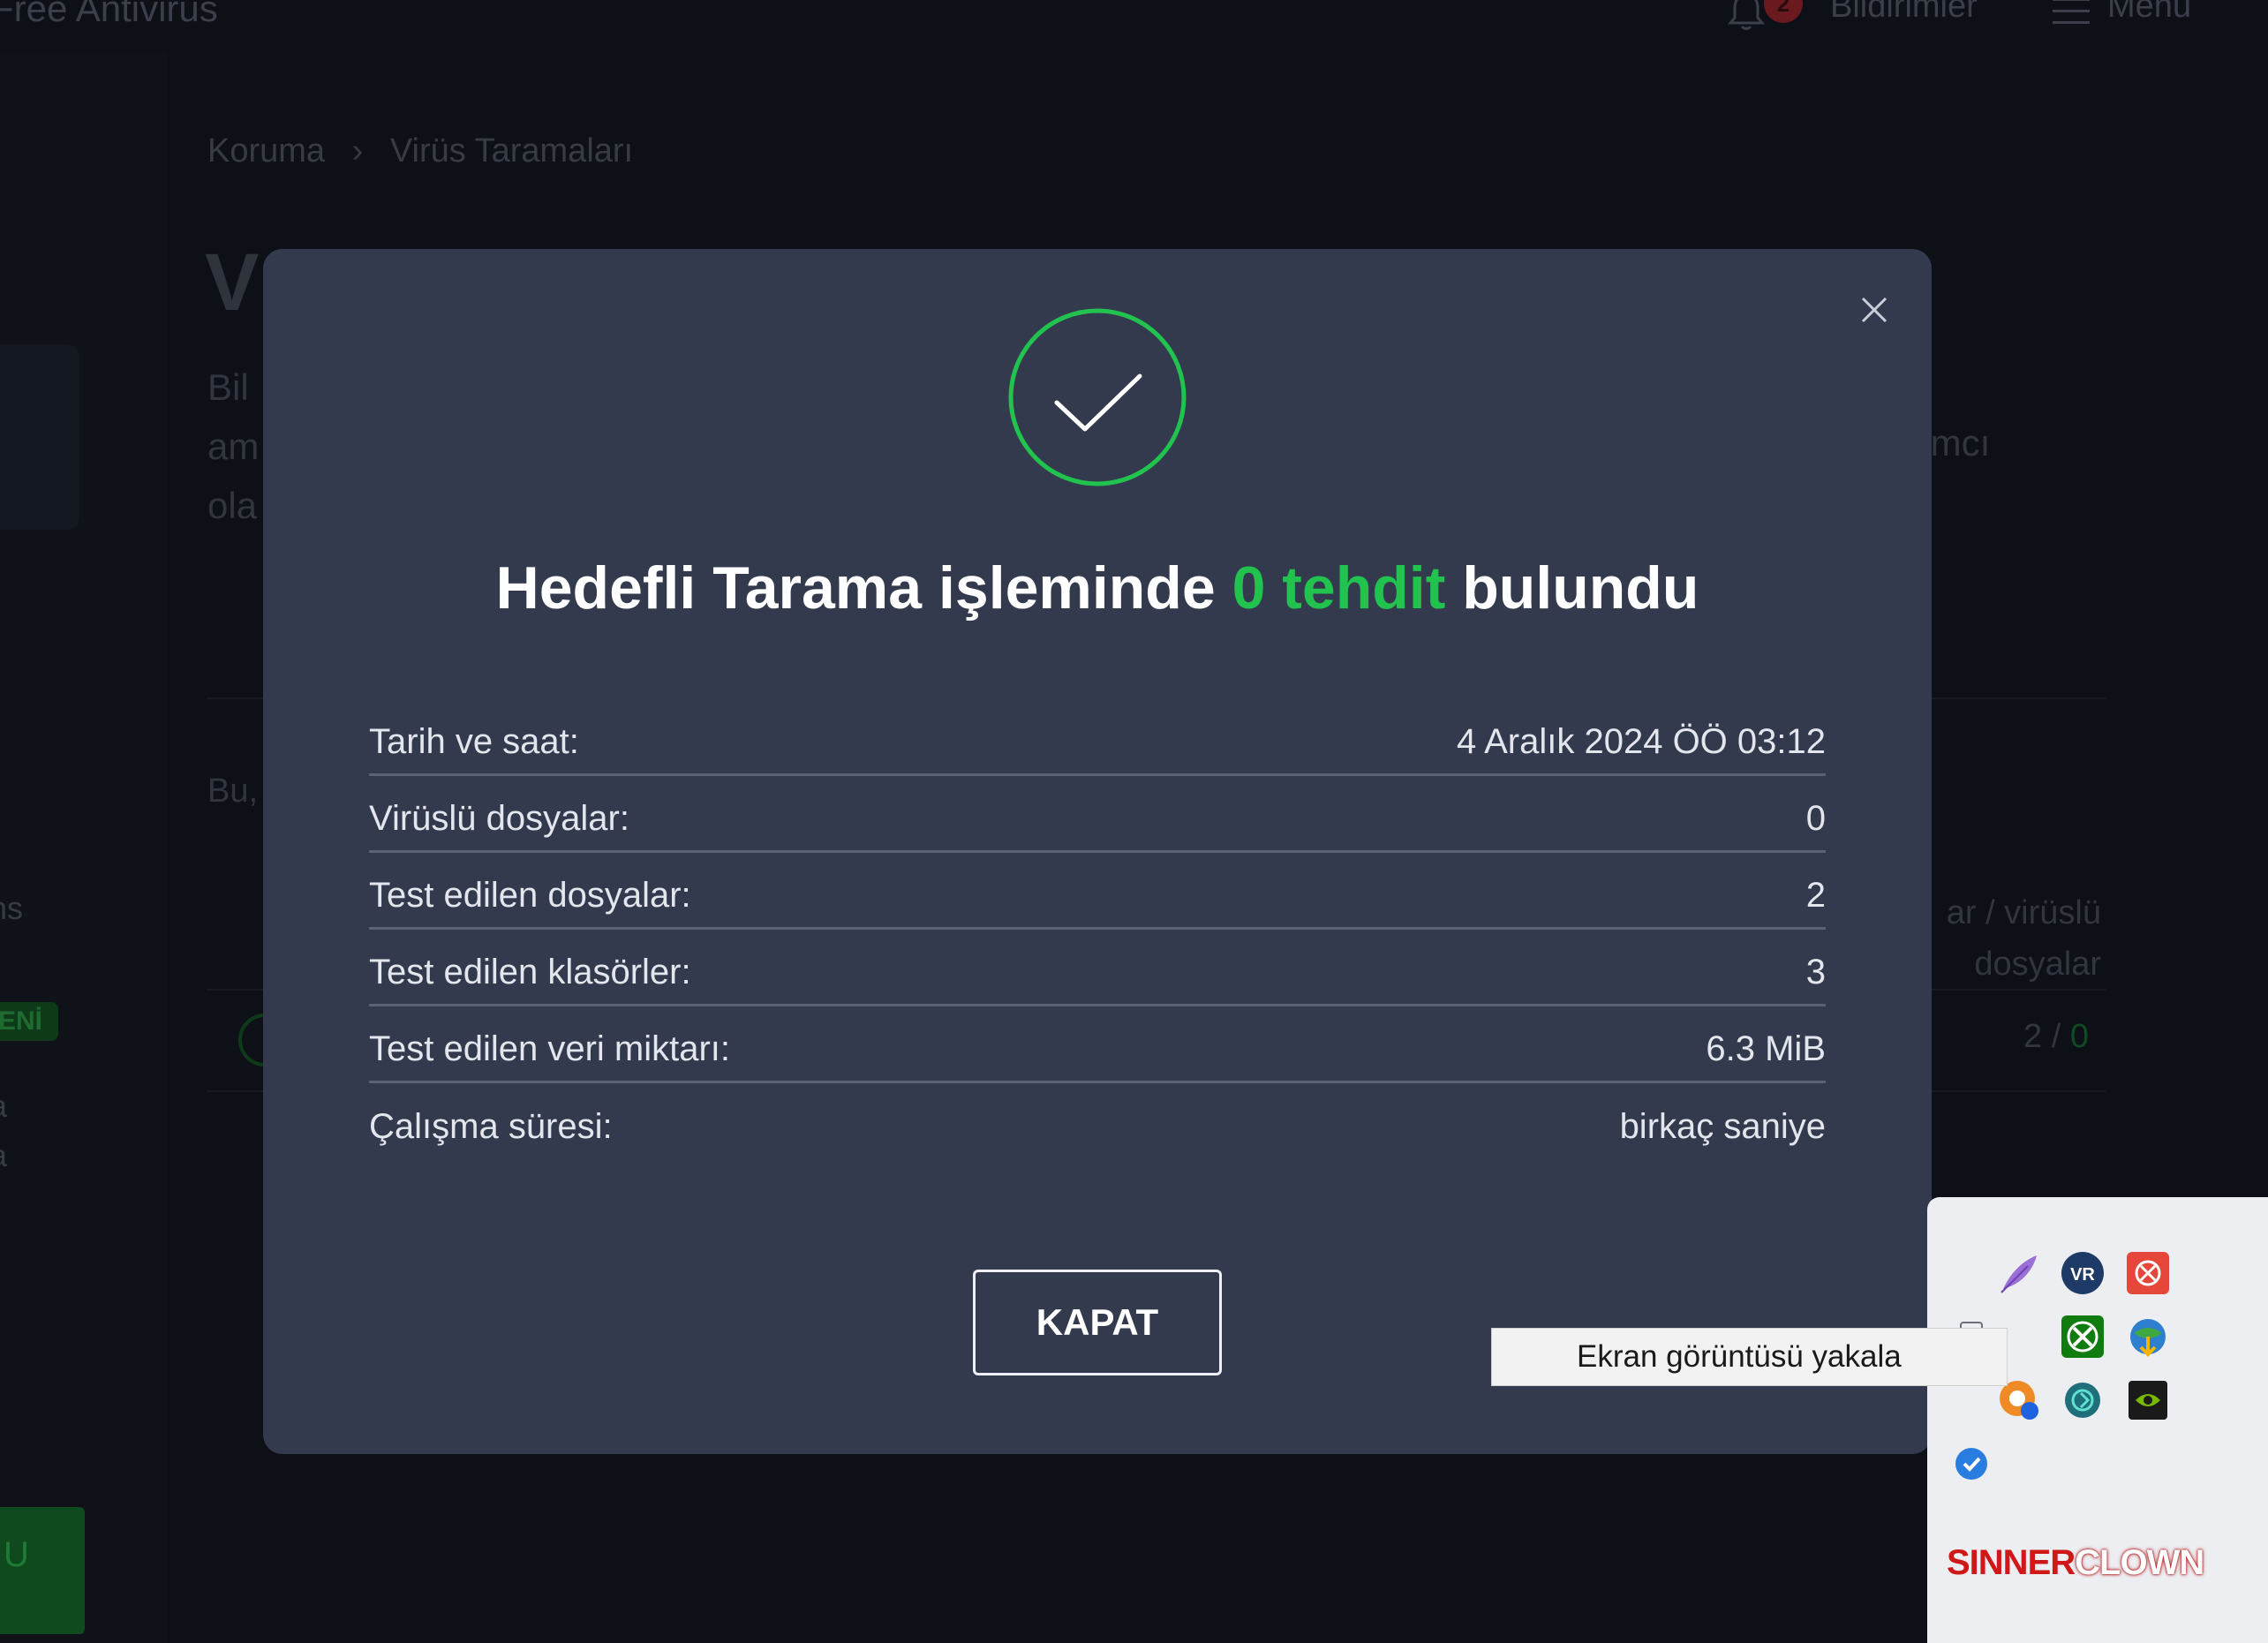  I want to click on detail-value: 3, so click(1816, 971).